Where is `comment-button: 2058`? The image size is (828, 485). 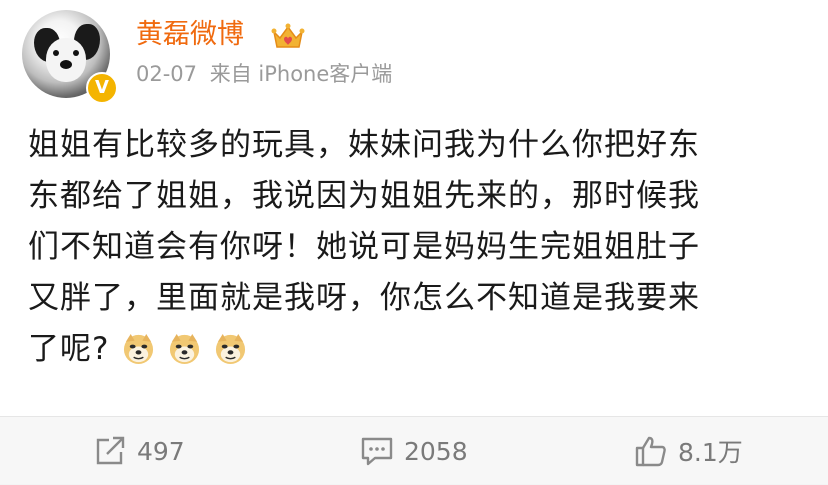 comment-button: 2058 is located at coordinates (414, 451).